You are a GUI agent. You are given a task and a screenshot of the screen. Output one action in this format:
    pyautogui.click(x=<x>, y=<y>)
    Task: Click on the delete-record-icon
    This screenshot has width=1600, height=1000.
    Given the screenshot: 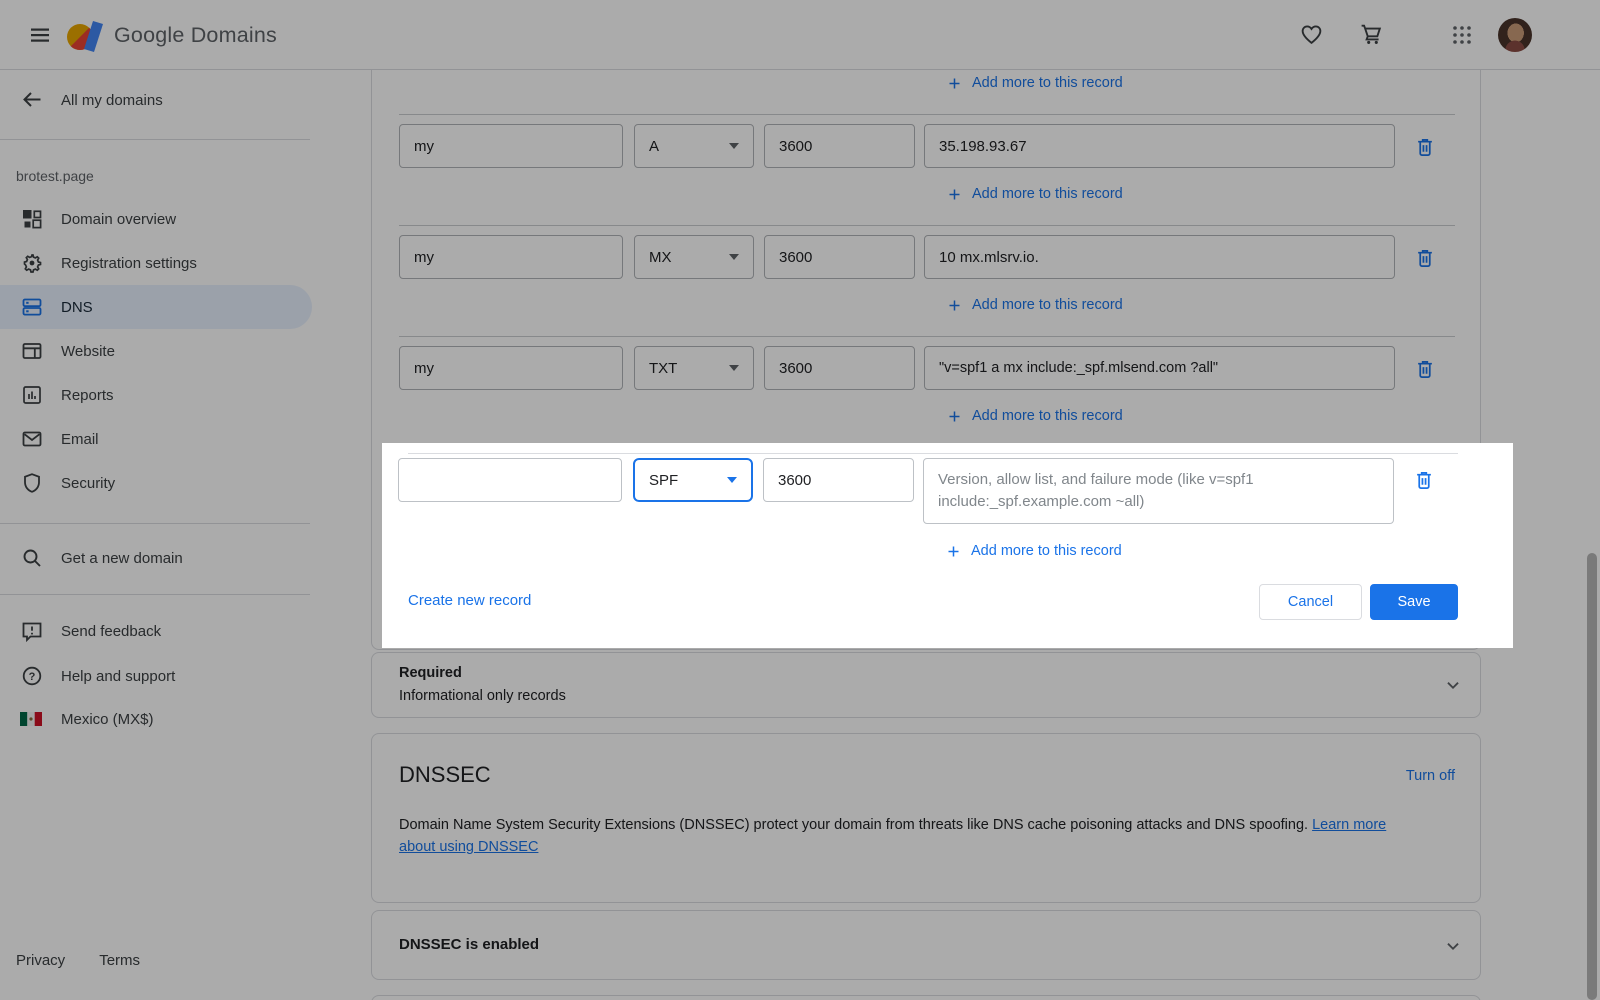 What is the action you would take?
    pyautogui.click(x=1424, y=480)
    